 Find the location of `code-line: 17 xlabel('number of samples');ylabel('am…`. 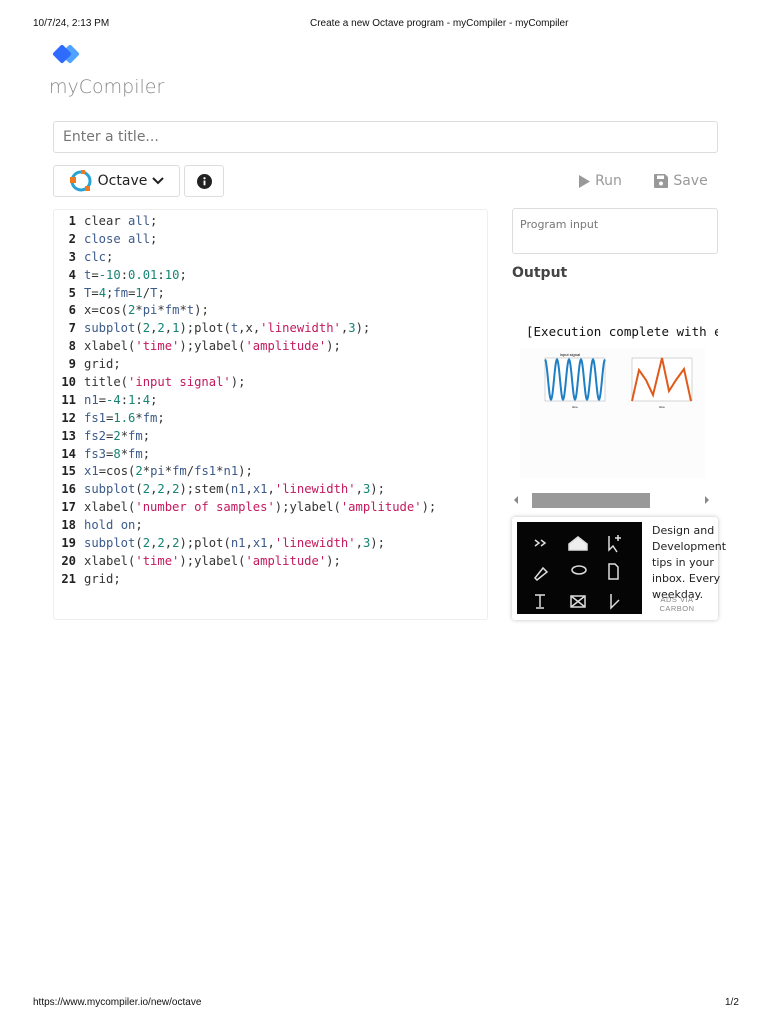

code-line: 17 xlabel('number of samples');ylabel('am… is located at coordinates (270, 508).